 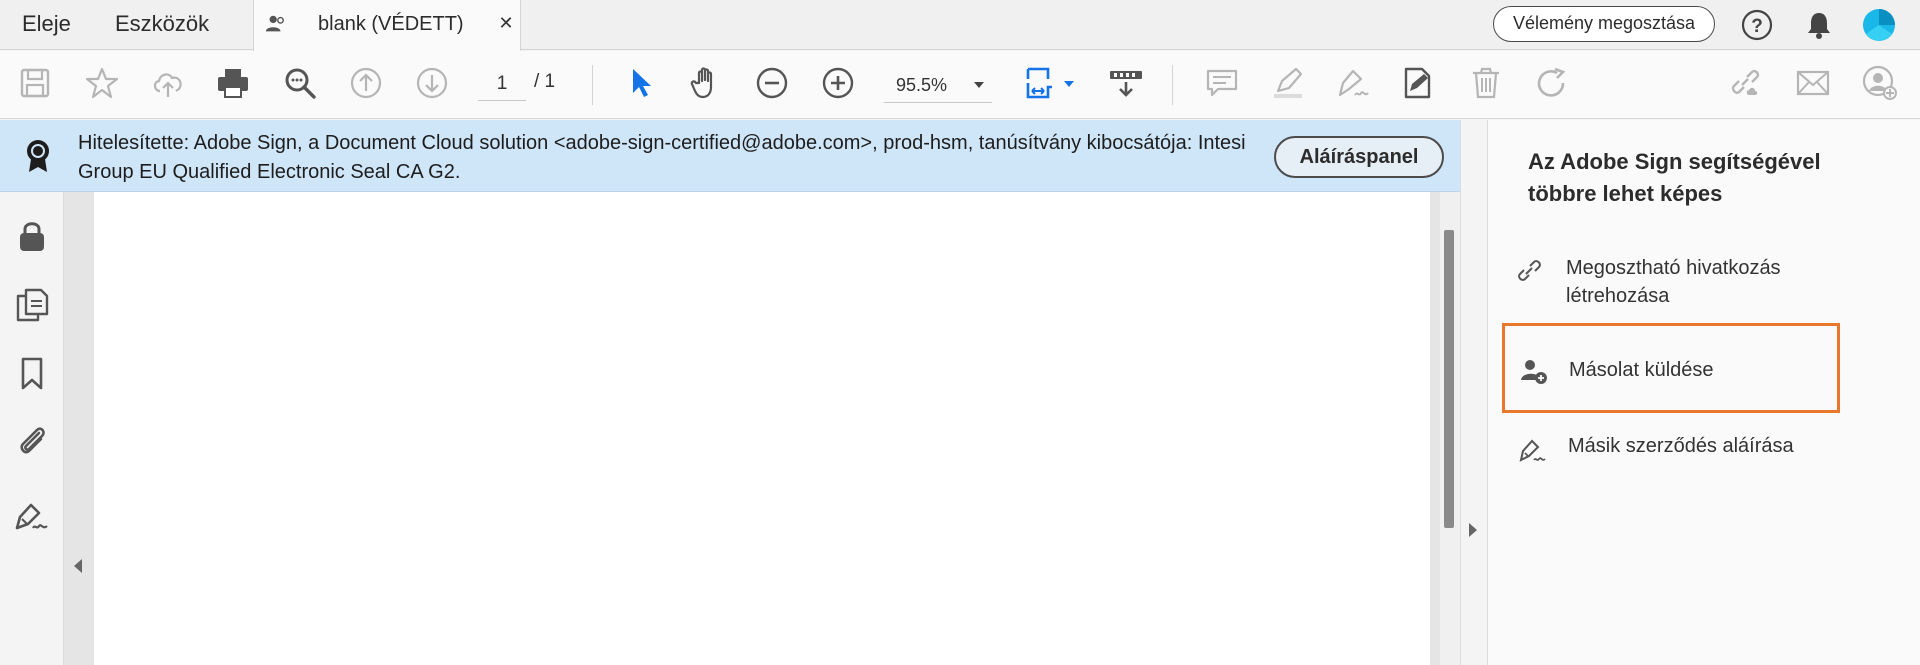 What do you see at coordinates (502, 84) in the screenshot?
I see `page-number-input` at bounding box center [502, 84].